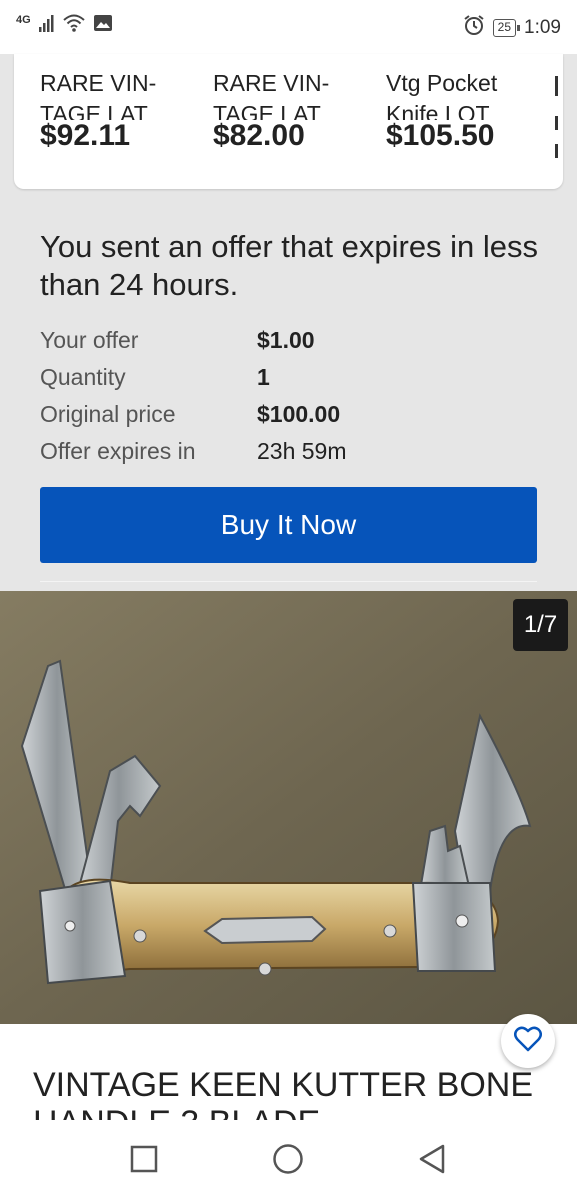 The width and height of the screenshot is (577, 1200). I want to click on carousel-item-partial, so click(559, 113).